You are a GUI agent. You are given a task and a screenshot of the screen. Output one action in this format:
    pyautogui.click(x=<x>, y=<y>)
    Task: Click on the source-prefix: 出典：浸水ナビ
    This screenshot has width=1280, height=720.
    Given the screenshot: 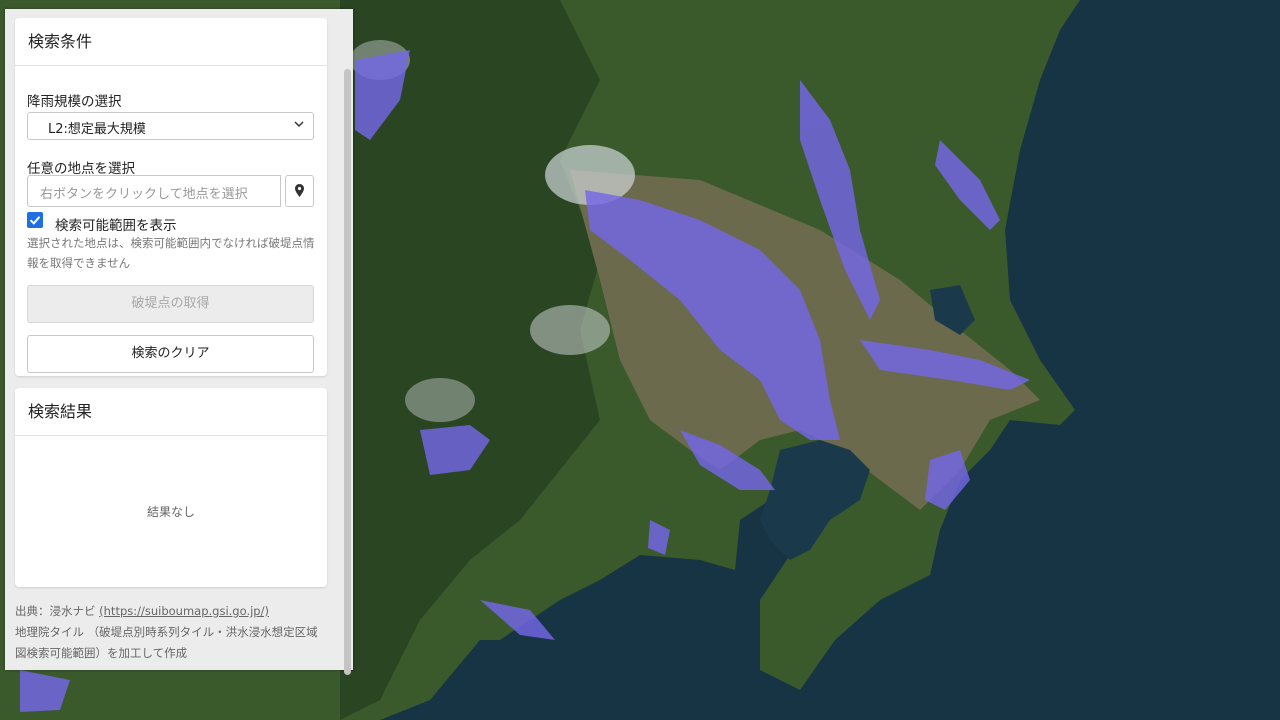 What is the action you would take?
    pyautogui.click(x=57, y=611)
    